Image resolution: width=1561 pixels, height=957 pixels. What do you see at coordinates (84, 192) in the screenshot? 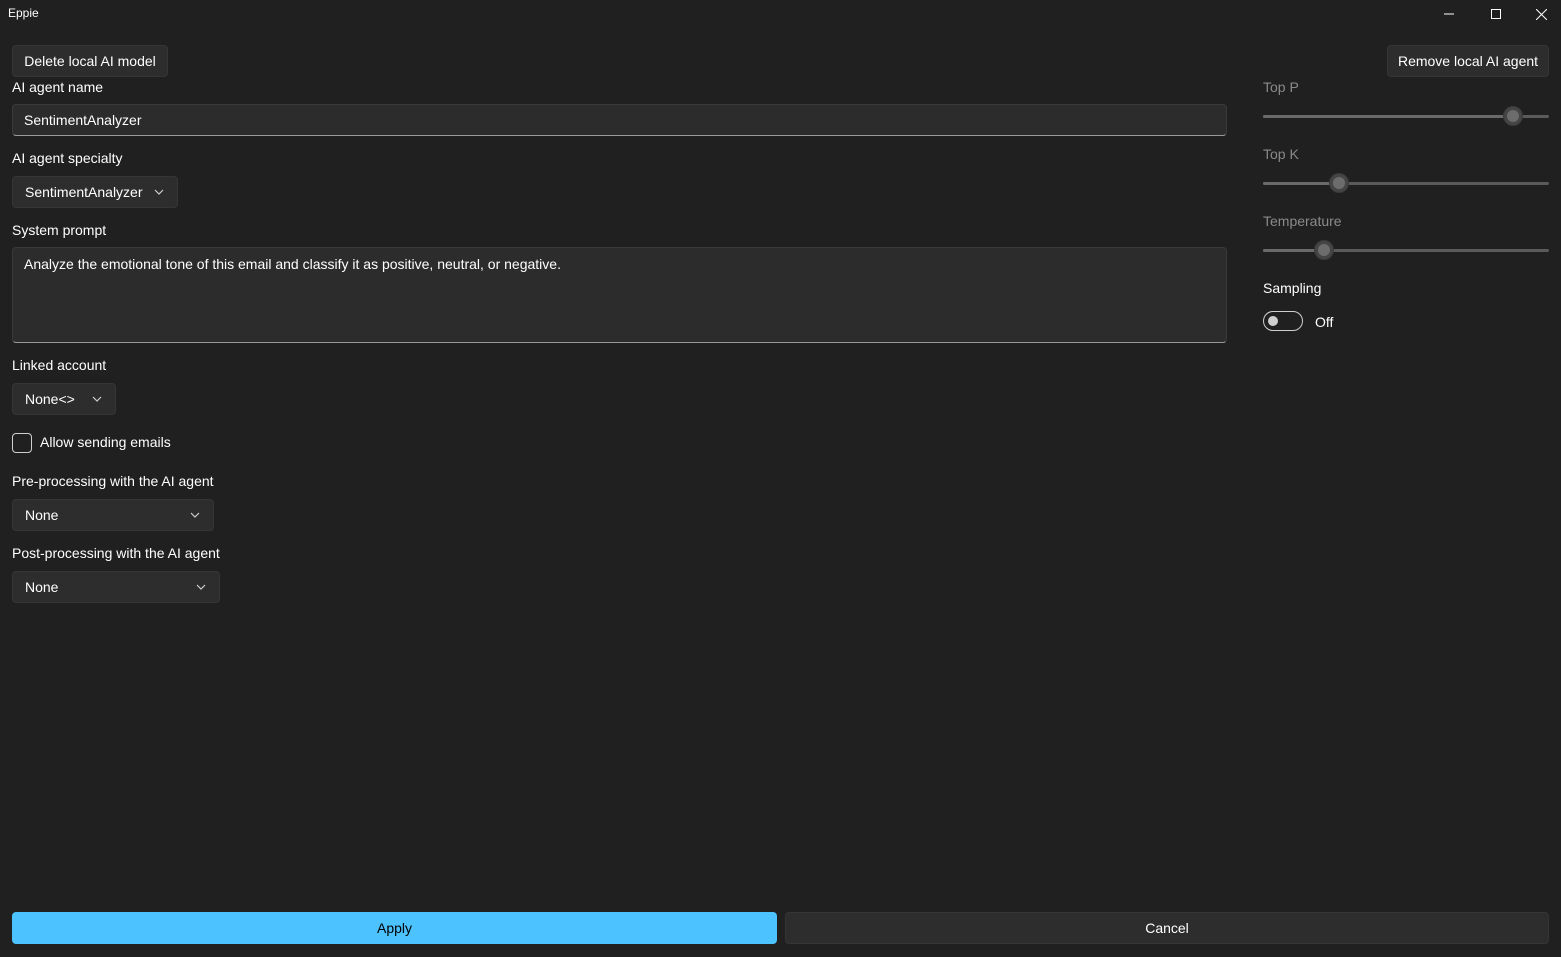
I see `agent-specialty-value: SentimentAnalyzer` at bounding box center [84, 192].